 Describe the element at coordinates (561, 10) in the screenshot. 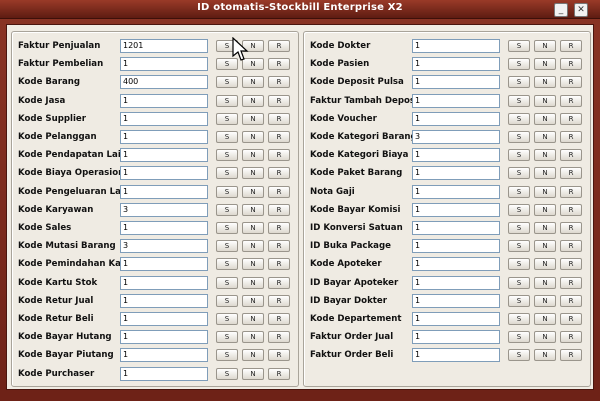

I see `minimize-button: _` at that location.